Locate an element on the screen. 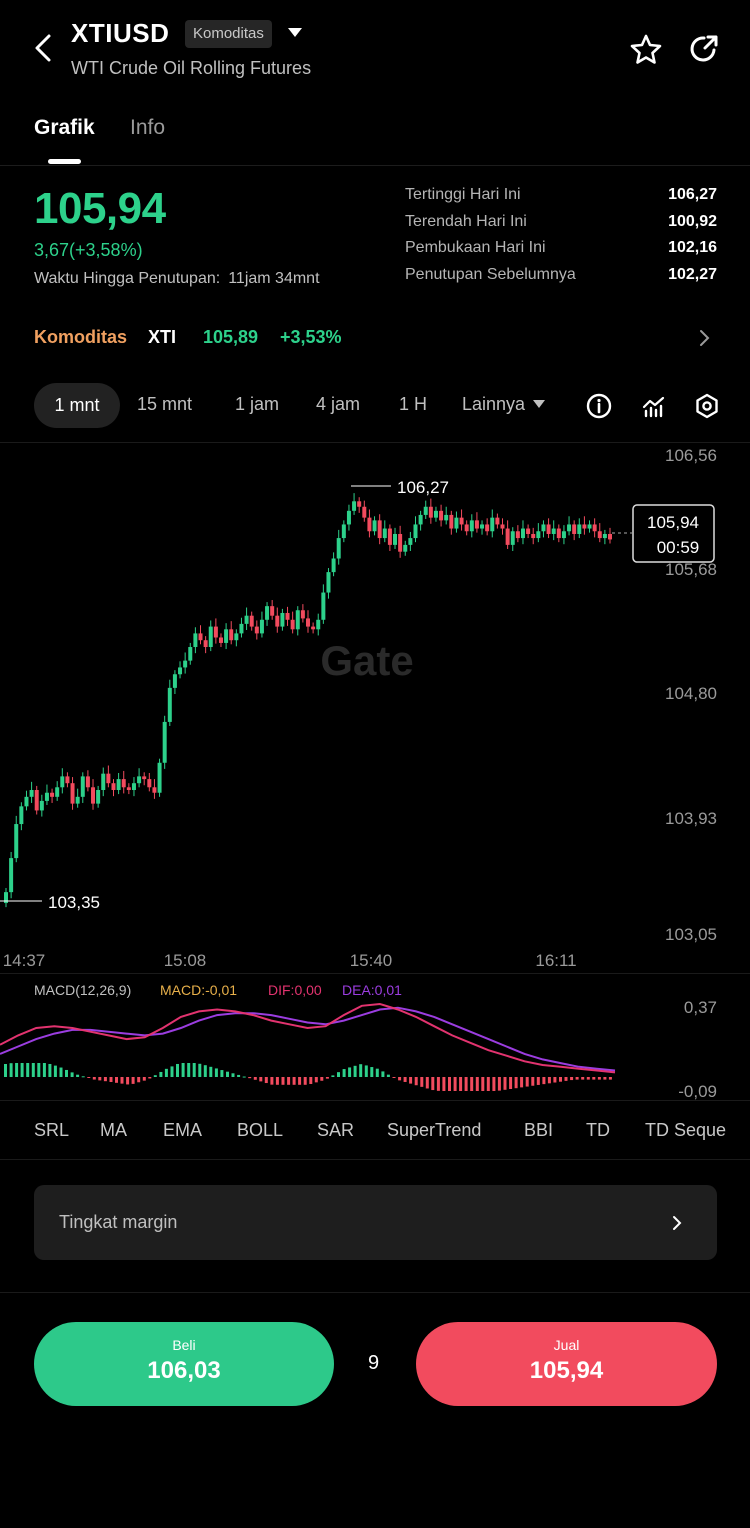 The width and height of the screenshot is (750, 1528). stat-label: Penutupan Sebelumnya is located at coordinates (490, 274).